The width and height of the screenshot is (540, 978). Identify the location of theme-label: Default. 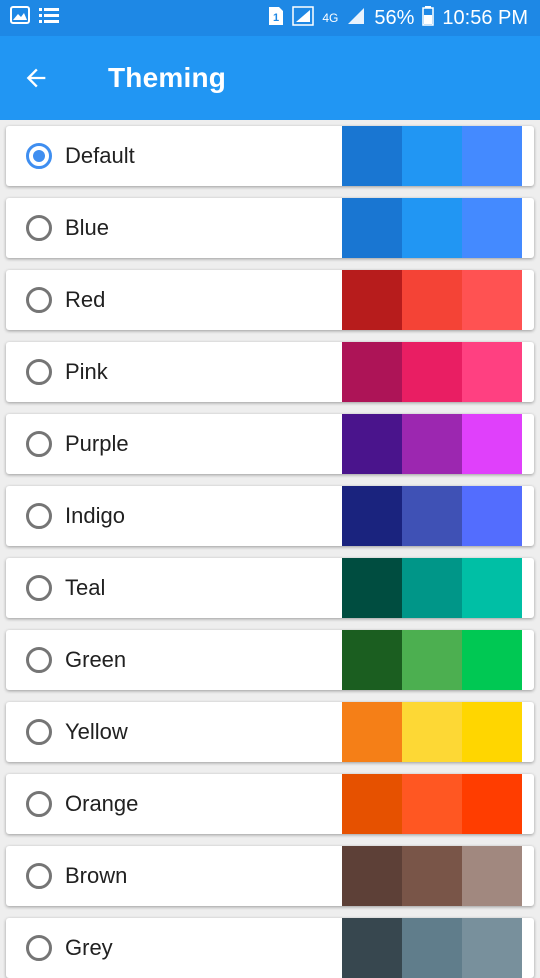
(100, 155).